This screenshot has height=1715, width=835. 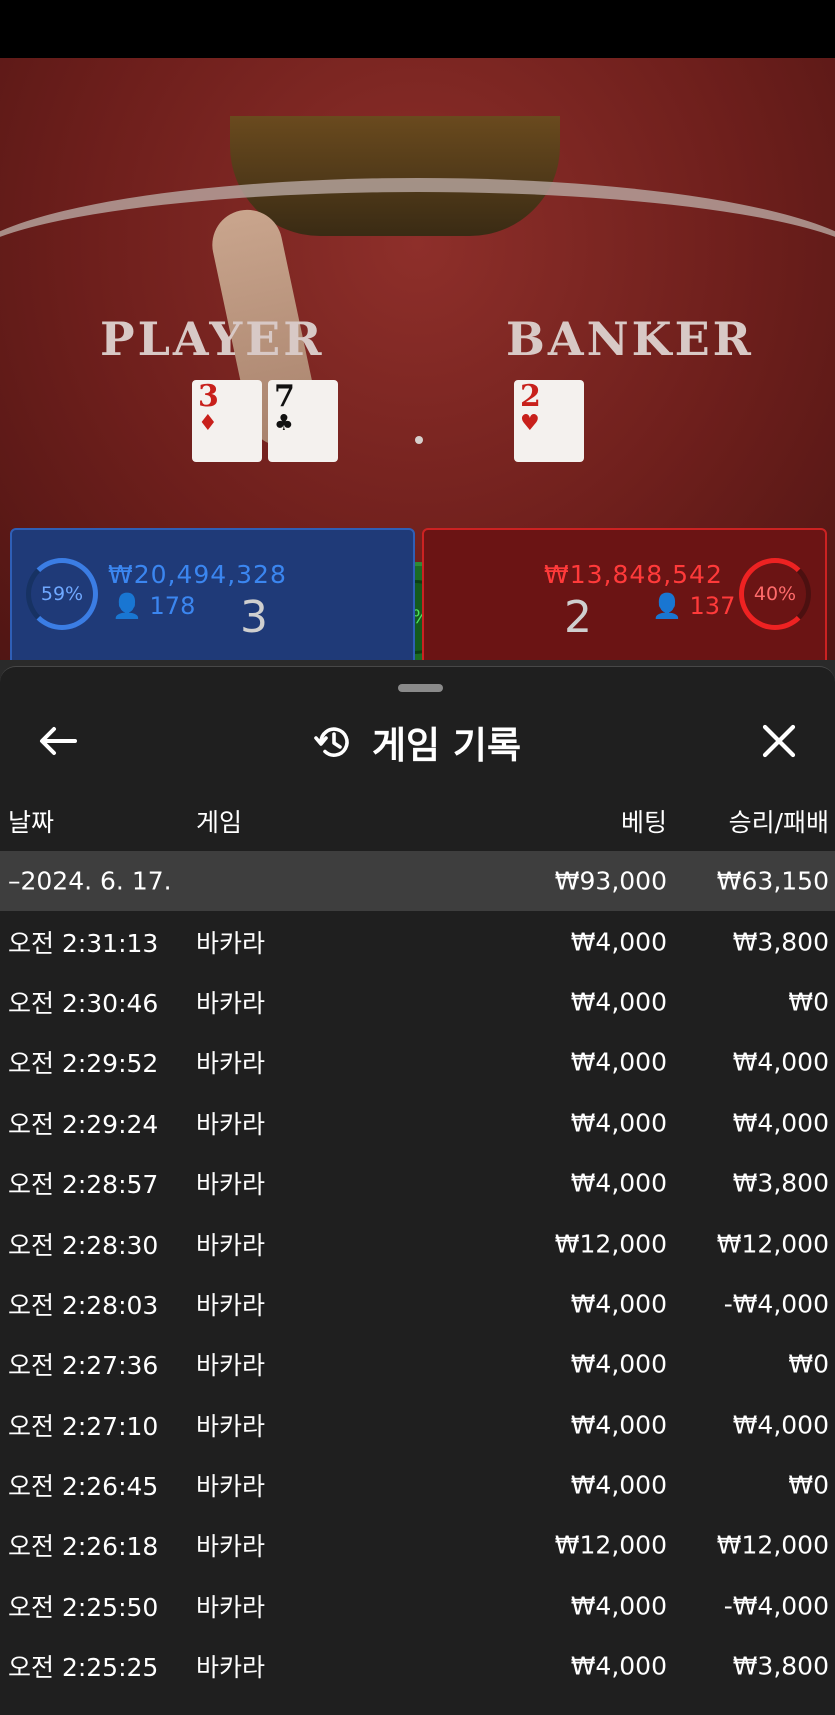 I want to click on row-time: 오전 2:29:24, so click(x=83, y=1124).